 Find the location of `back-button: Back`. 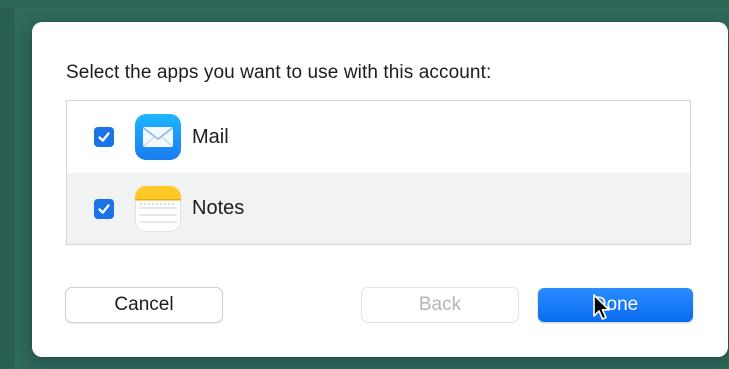

back-button: Back is located at coordinates (440, 305).